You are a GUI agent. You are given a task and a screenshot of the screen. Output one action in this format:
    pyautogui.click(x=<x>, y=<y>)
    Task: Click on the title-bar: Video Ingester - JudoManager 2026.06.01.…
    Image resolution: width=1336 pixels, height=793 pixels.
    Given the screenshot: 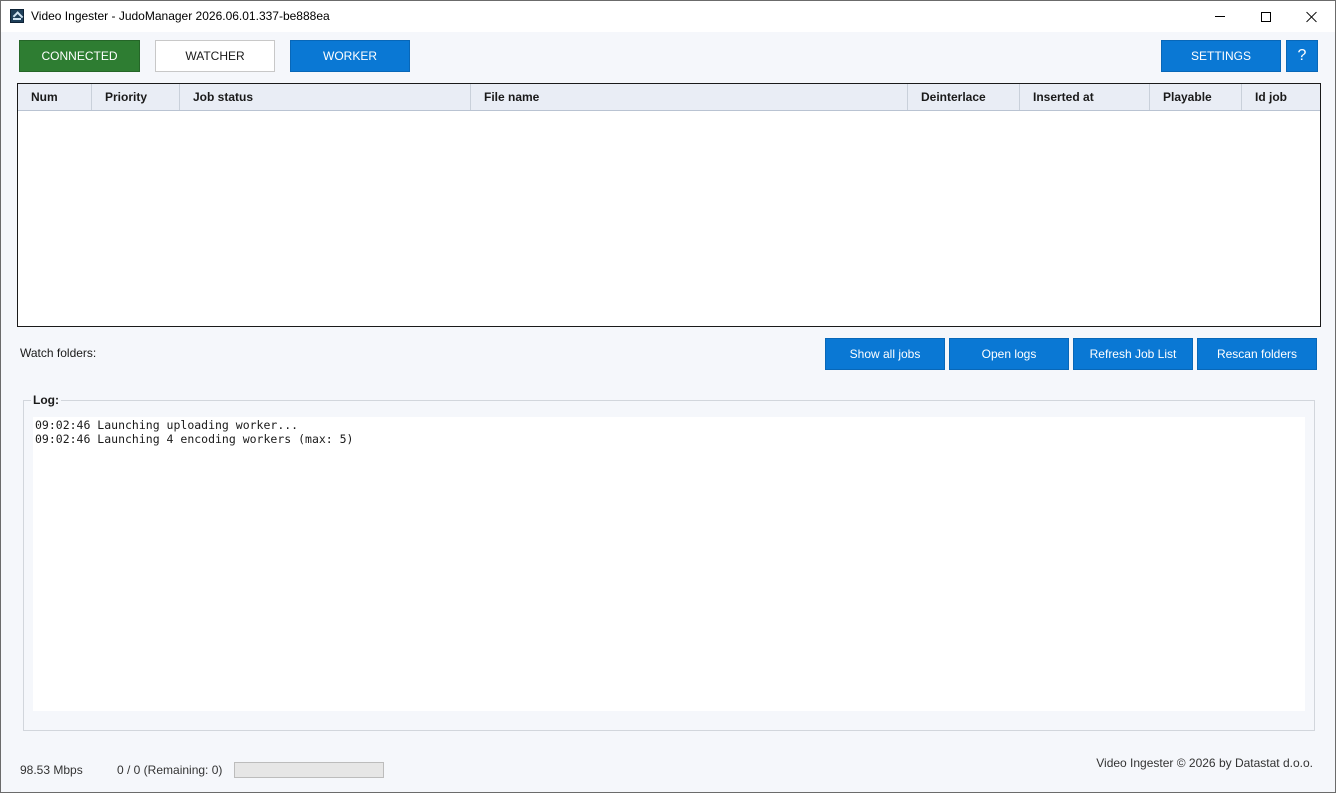 What is the action you would take?
    pyautogui.click(x=668, y=16)
    